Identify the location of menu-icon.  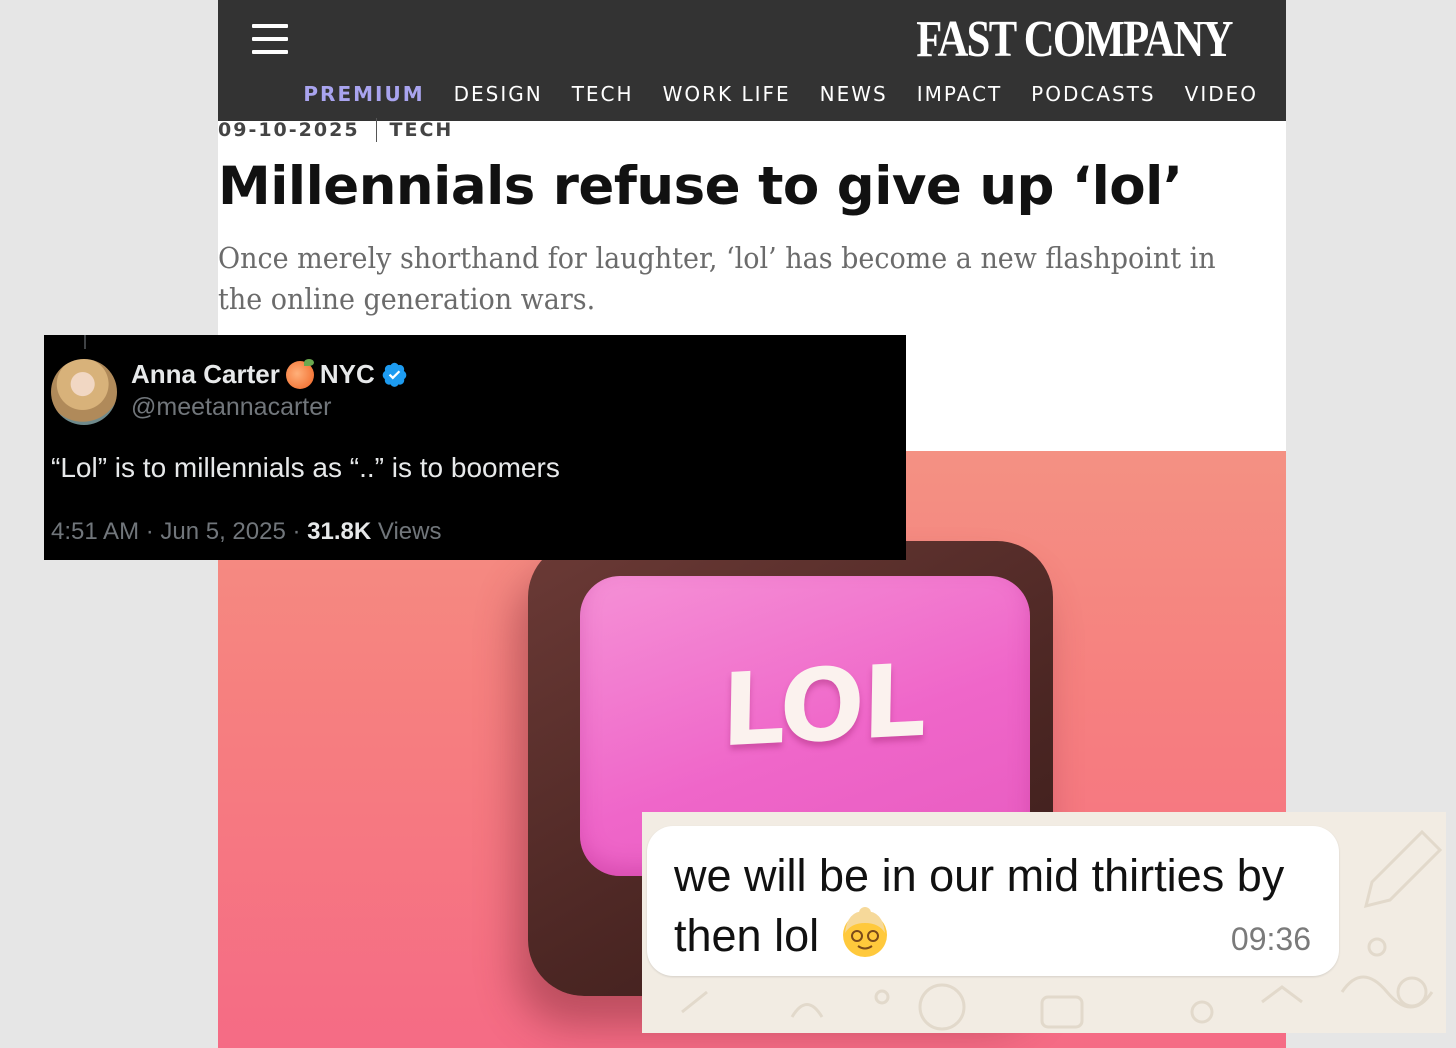
(270, 40).